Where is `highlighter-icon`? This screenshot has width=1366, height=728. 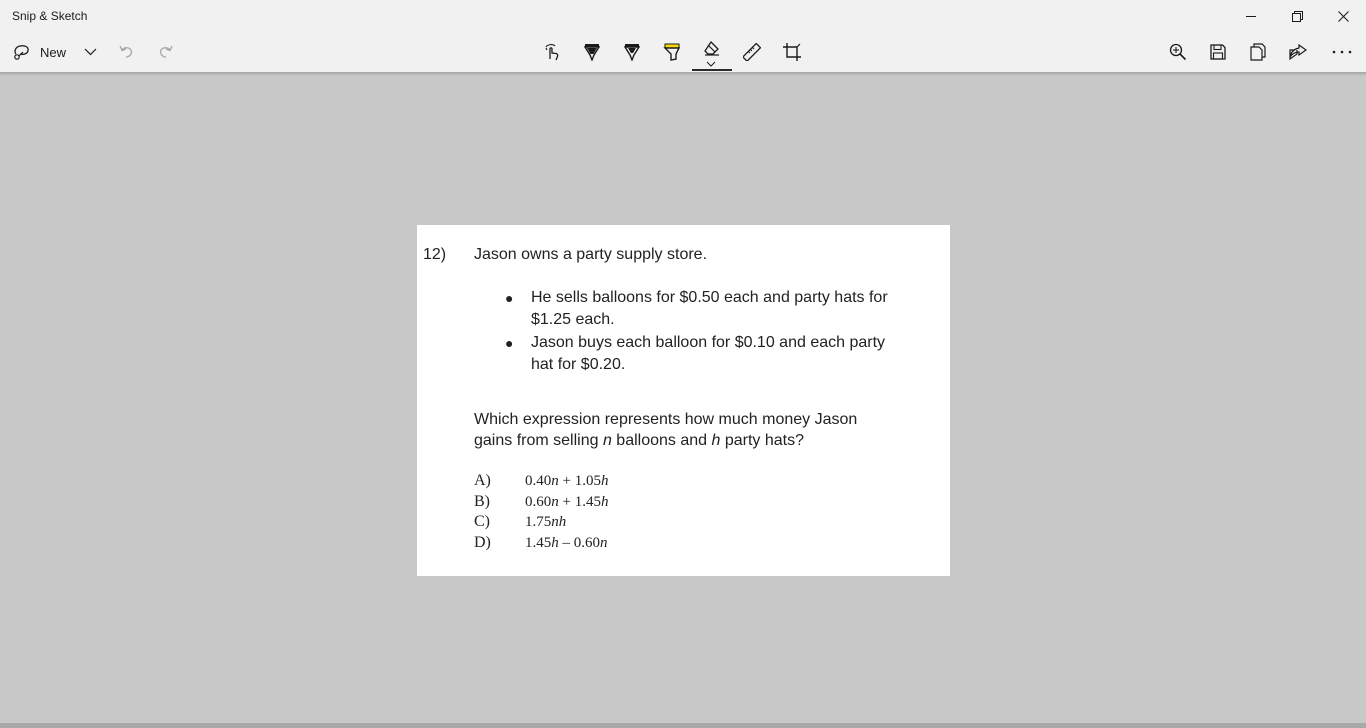 highlighter-icon is located at coordinates (672, 52).